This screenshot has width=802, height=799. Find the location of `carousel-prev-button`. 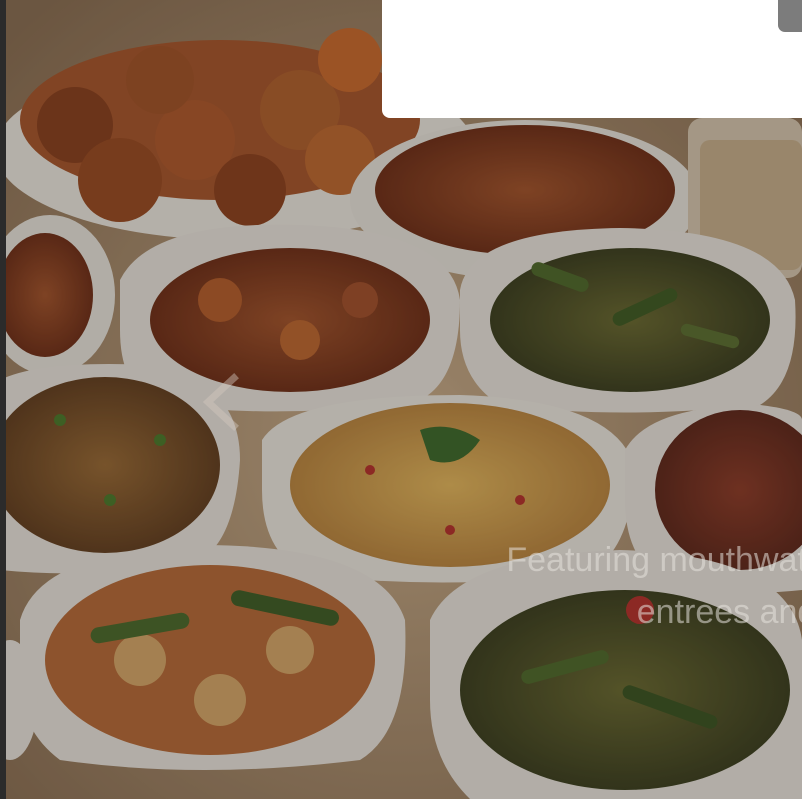

carousel-prev-button is located at coordinates (223, 402).